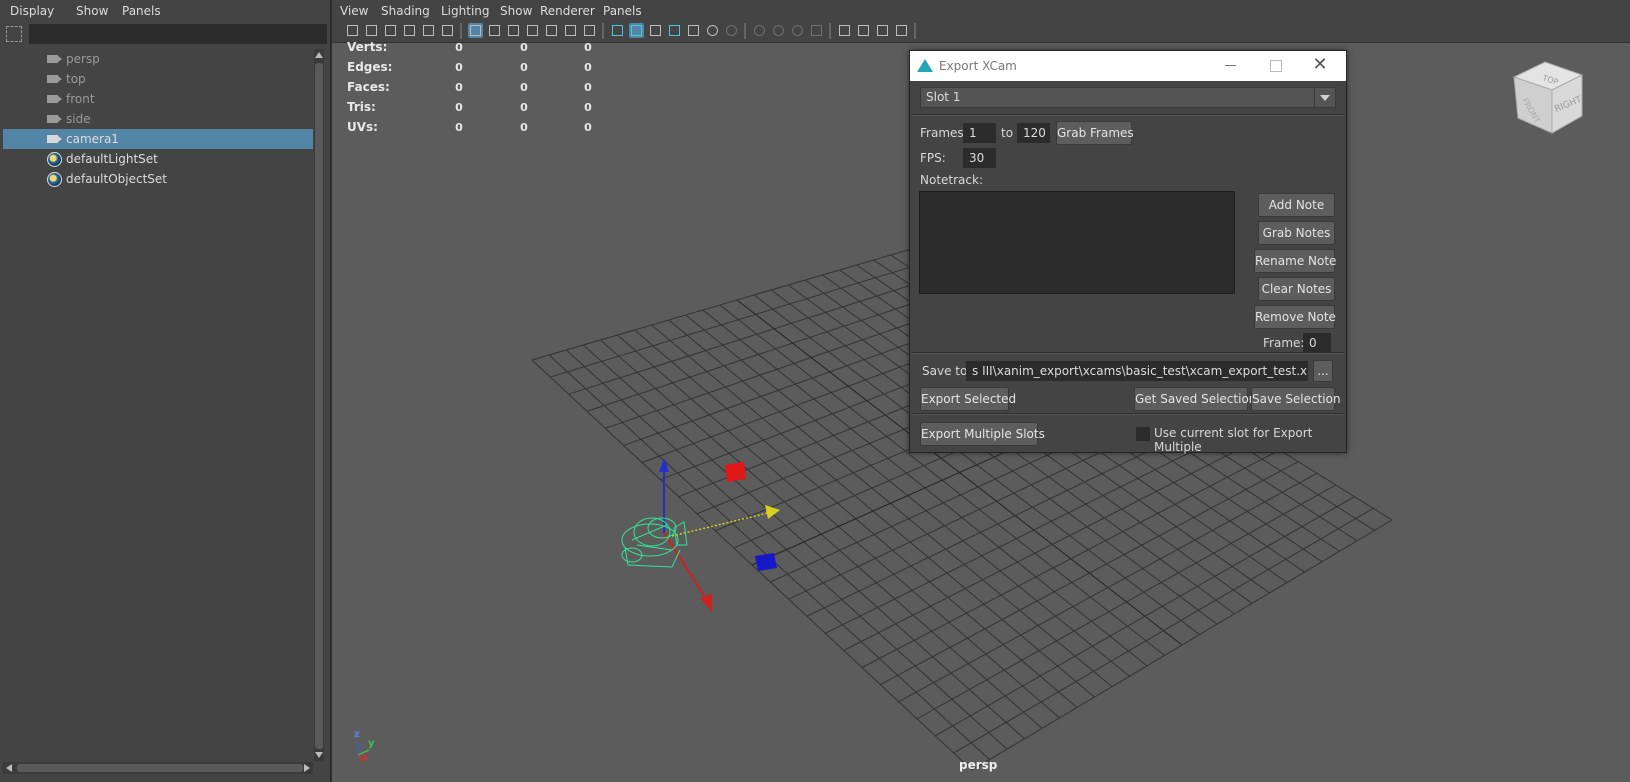 Image resolution: width=1630 pixels, height=782 pixels. I want to click on camera-attributes-icon, so click(371, 30).